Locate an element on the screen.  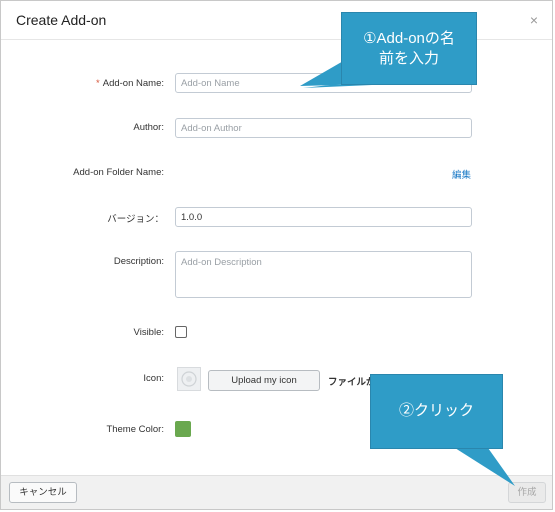
cancel-button: キャンセル is located at coordinates (43, 492).